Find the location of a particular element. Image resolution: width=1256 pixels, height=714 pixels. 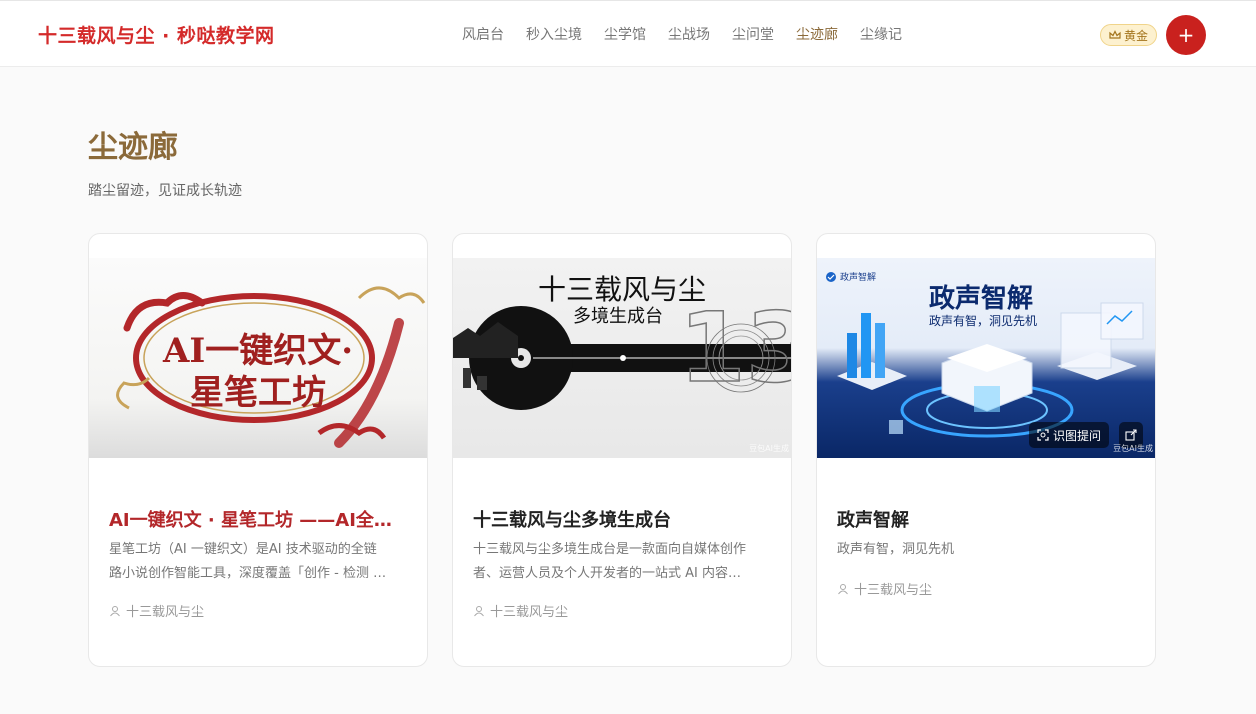

project-thumbnail: 政声智解 政声智解 政声有智，洞见先机 识图提问 豆包AI生成 is located at coordinates (986, 358).